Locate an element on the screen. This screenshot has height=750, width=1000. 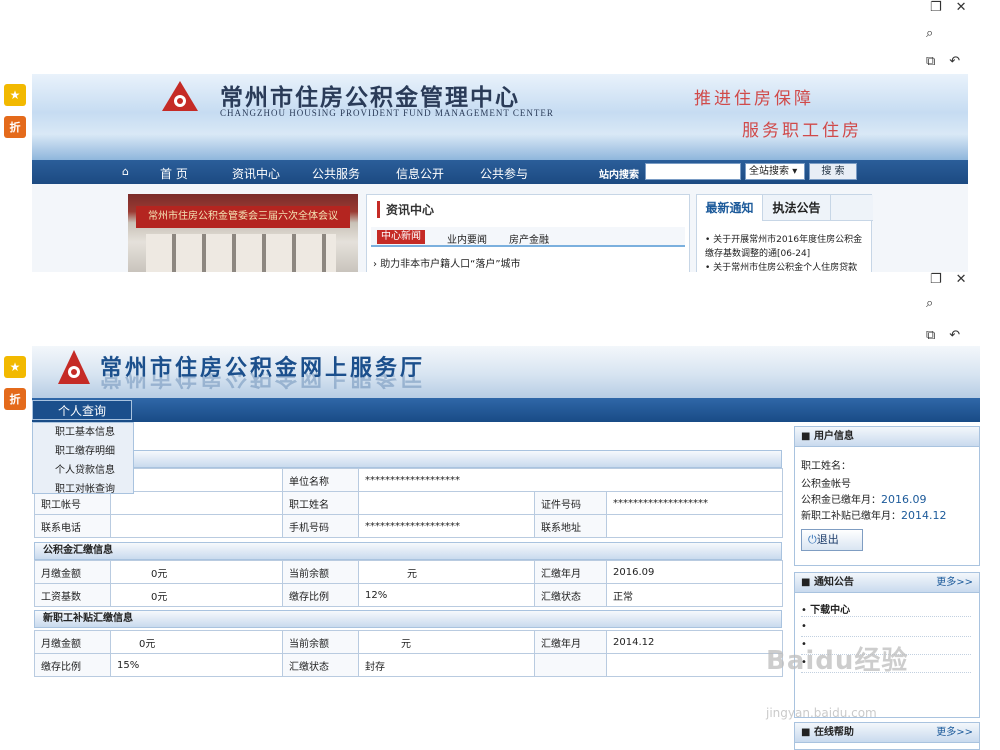
list-item: • is located at coordinates (886, 629).